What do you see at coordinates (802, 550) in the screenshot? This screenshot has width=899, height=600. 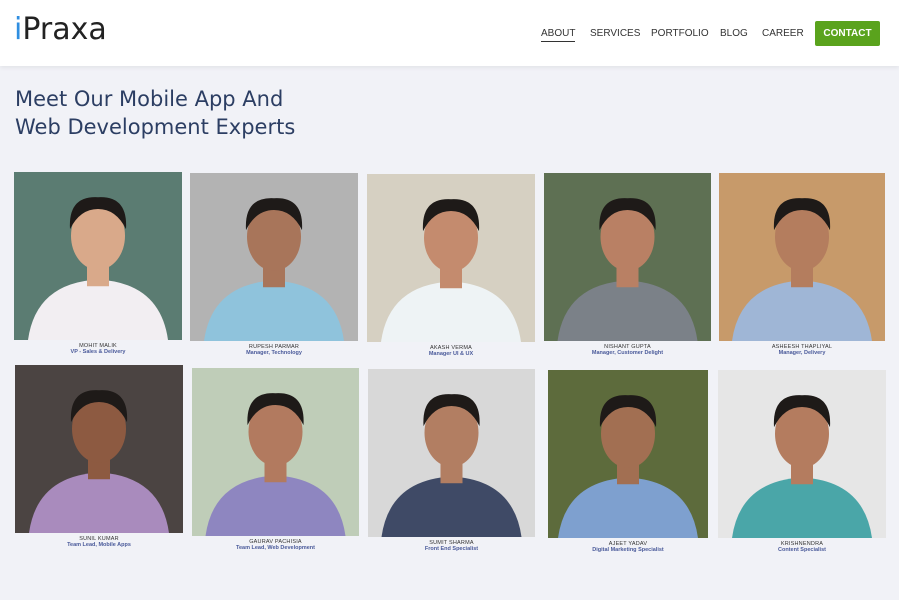 I see `team-member-role: Content Specialist` at bounding box center [802, 550].